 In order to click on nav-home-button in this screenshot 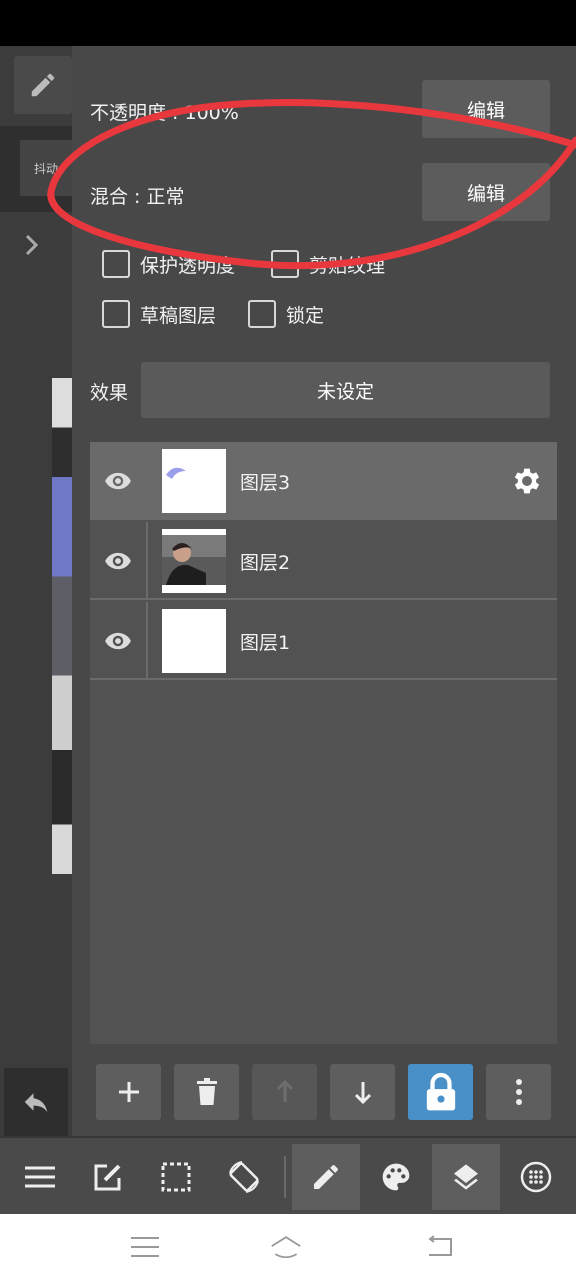, I will do `click(286, 1247)`.